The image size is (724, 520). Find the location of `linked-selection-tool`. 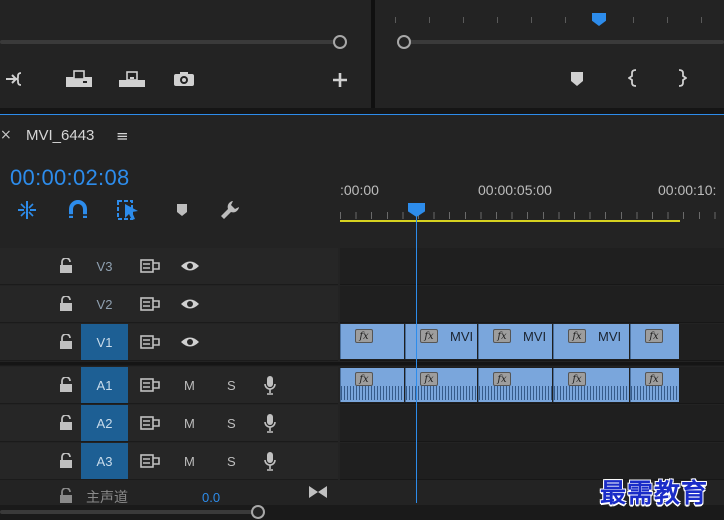

linked-selection-tool is located at coordinates (128, 210).